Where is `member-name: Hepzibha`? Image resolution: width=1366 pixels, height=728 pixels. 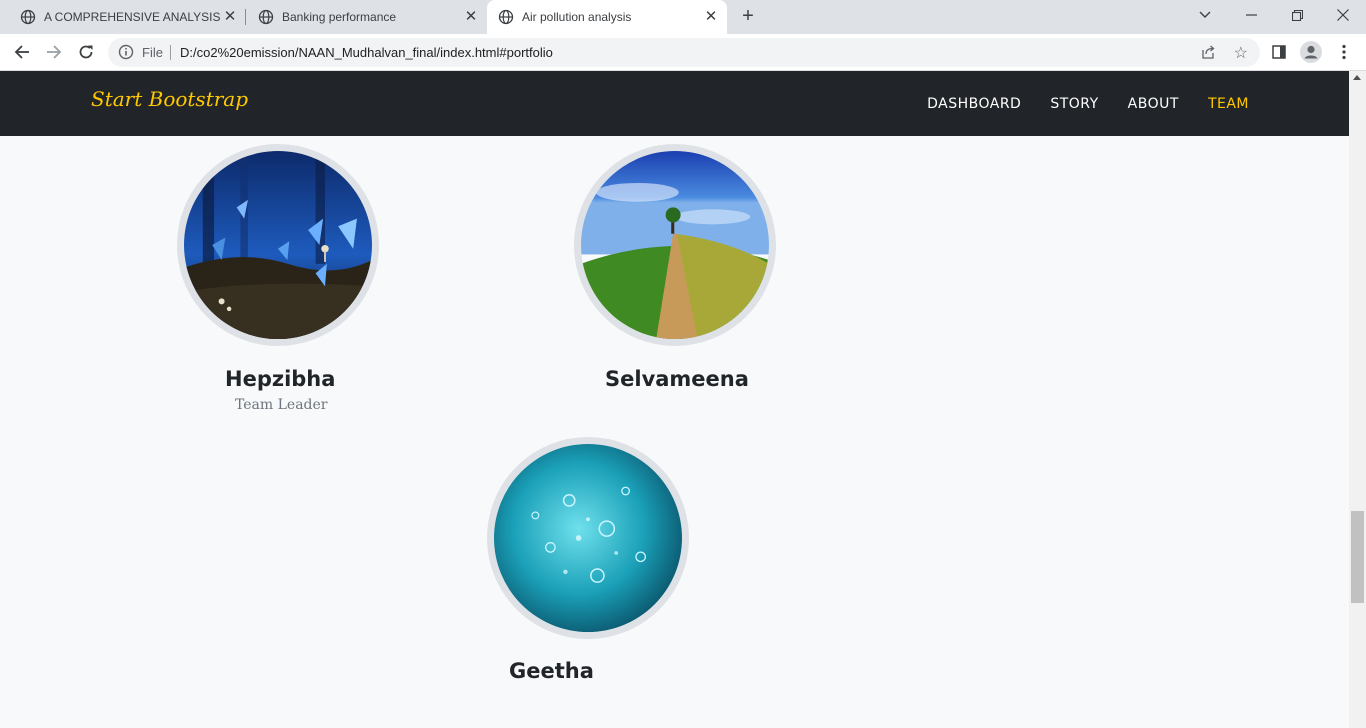
member-name: Hepzibha is located at coordinates (280, 379).